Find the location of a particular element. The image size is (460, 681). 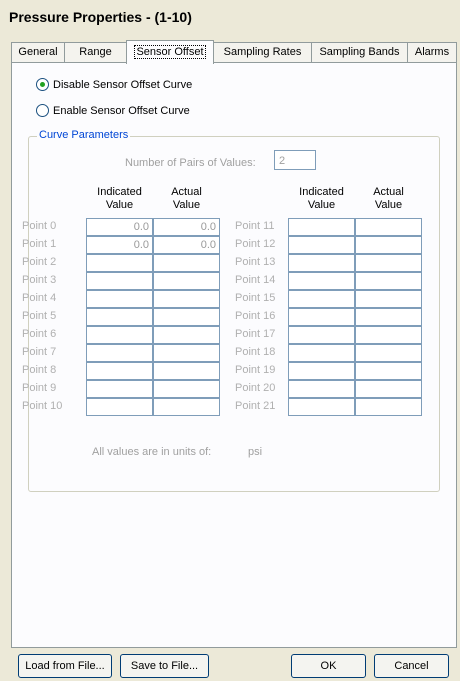

point-label: Point 10 is located at coordinates (42, 406).